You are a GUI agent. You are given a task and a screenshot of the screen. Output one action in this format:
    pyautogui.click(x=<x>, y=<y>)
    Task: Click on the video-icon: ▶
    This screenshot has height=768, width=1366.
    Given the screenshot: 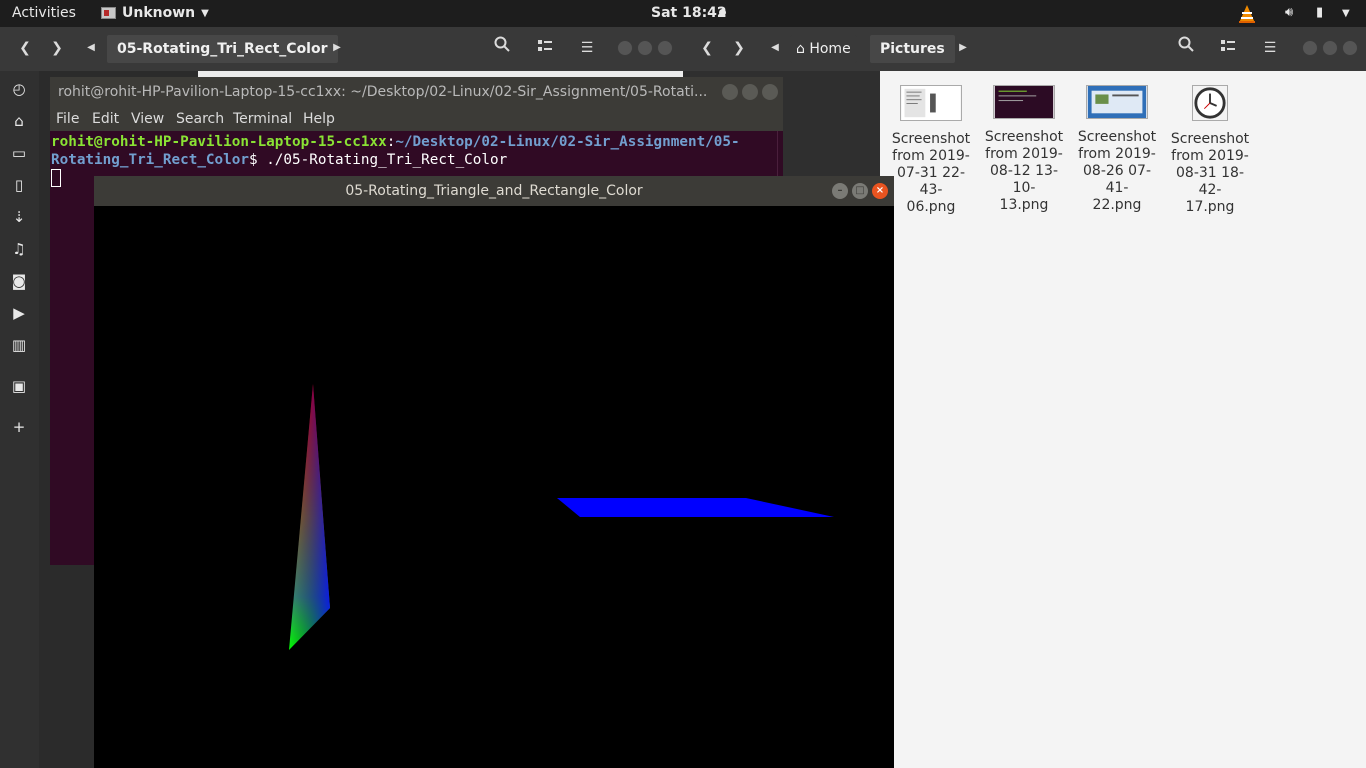 What is the action you would take?
    pyautogui.click(x=19, y=313)
    